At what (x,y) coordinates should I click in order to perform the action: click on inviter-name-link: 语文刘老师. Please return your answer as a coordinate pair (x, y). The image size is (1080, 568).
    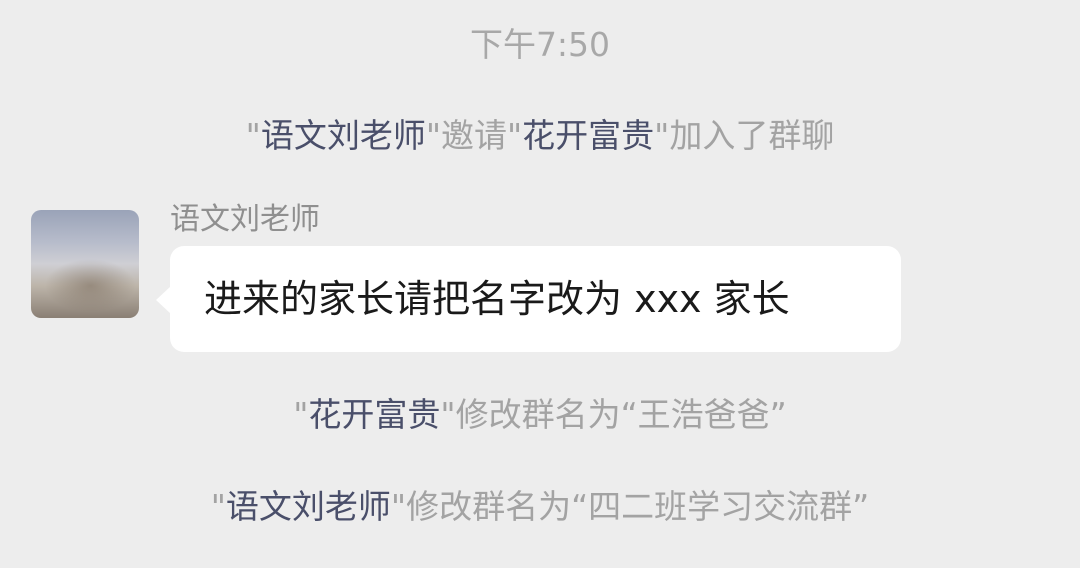
    Looking at the image, I should click on (343, 135).